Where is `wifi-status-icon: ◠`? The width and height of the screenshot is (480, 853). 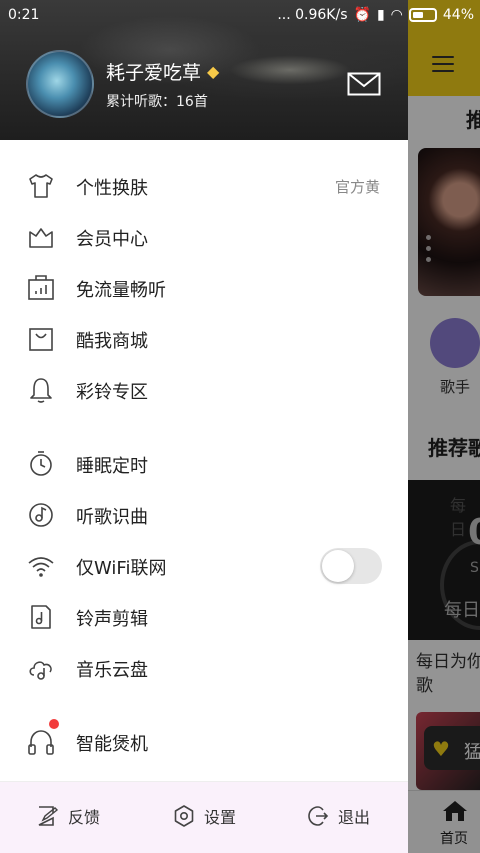 wifi-status-icon: ◠ is located at coordinates (396, 15).